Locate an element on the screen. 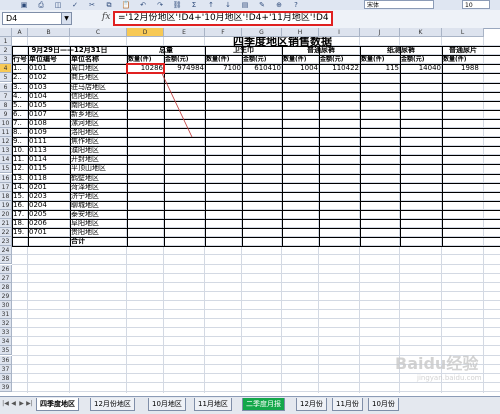 The image size is (500, 414). row-header-9: 9 is located at coordinates (6, 114).